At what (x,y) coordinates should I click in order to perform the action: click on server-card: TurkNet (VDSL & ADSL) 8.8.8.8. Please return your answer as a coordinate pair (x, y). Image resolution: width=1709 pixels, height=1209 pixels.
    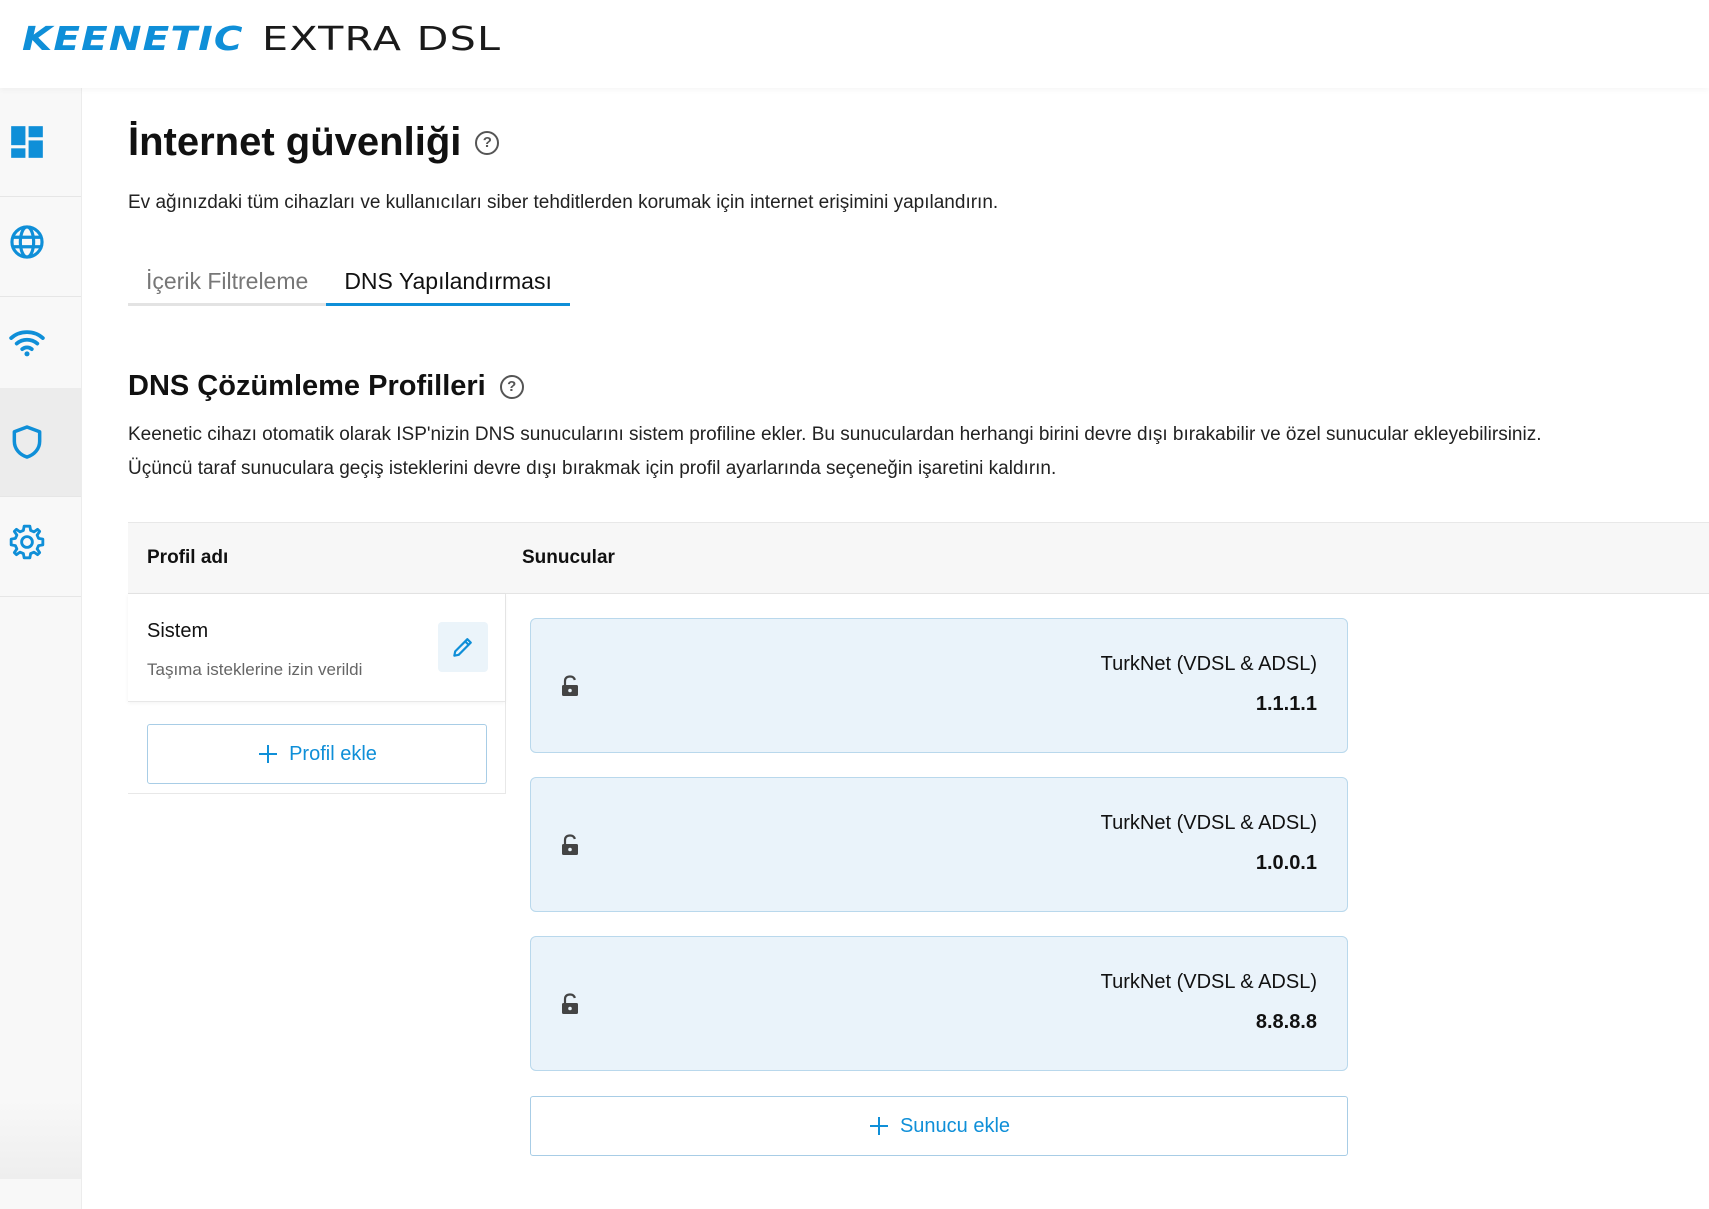
    Looking at the image, I should click on (939, 1003).